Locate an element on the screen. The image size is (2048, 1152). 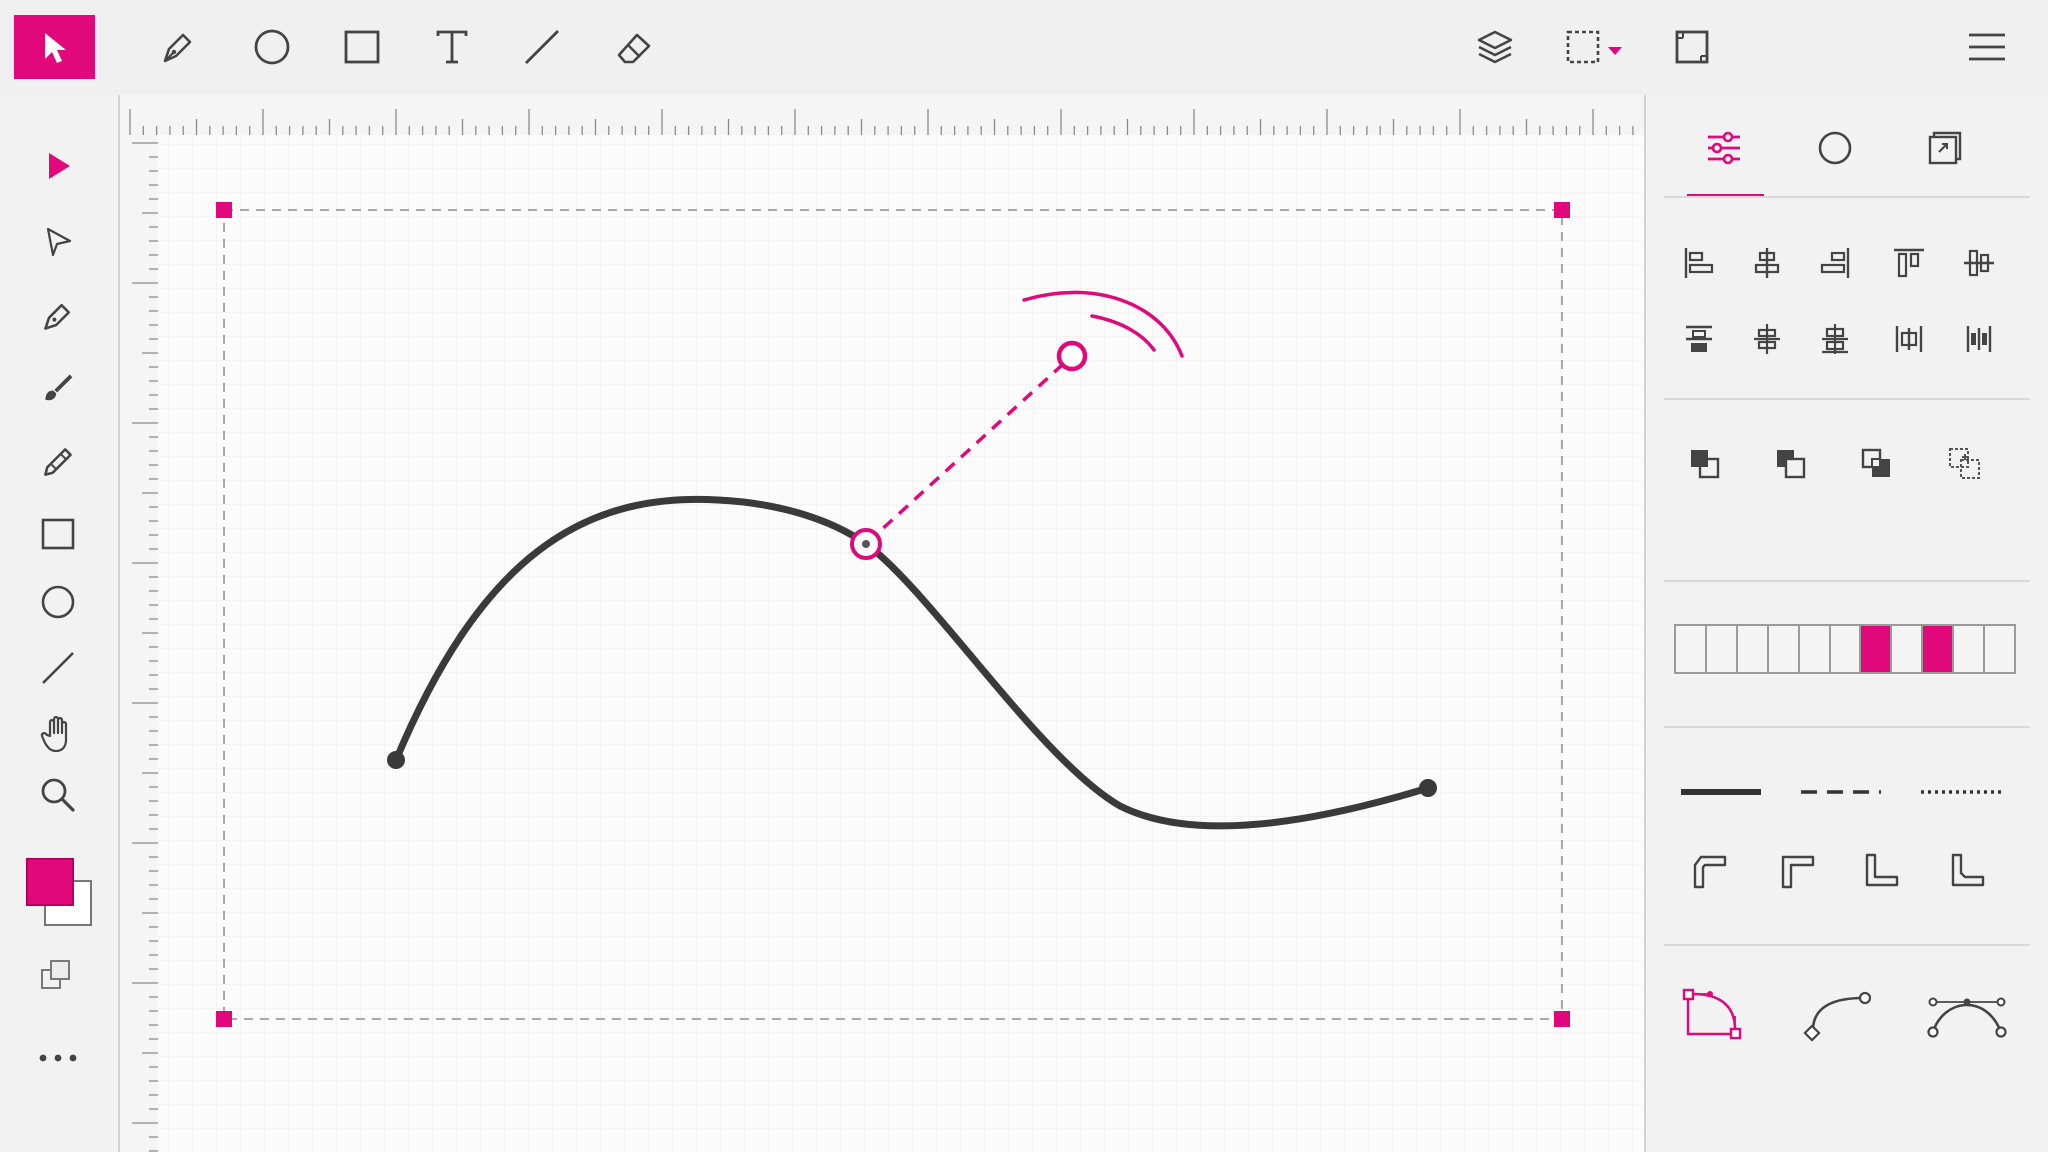
left-direct-select-tool is located at coordinates (58, 242).